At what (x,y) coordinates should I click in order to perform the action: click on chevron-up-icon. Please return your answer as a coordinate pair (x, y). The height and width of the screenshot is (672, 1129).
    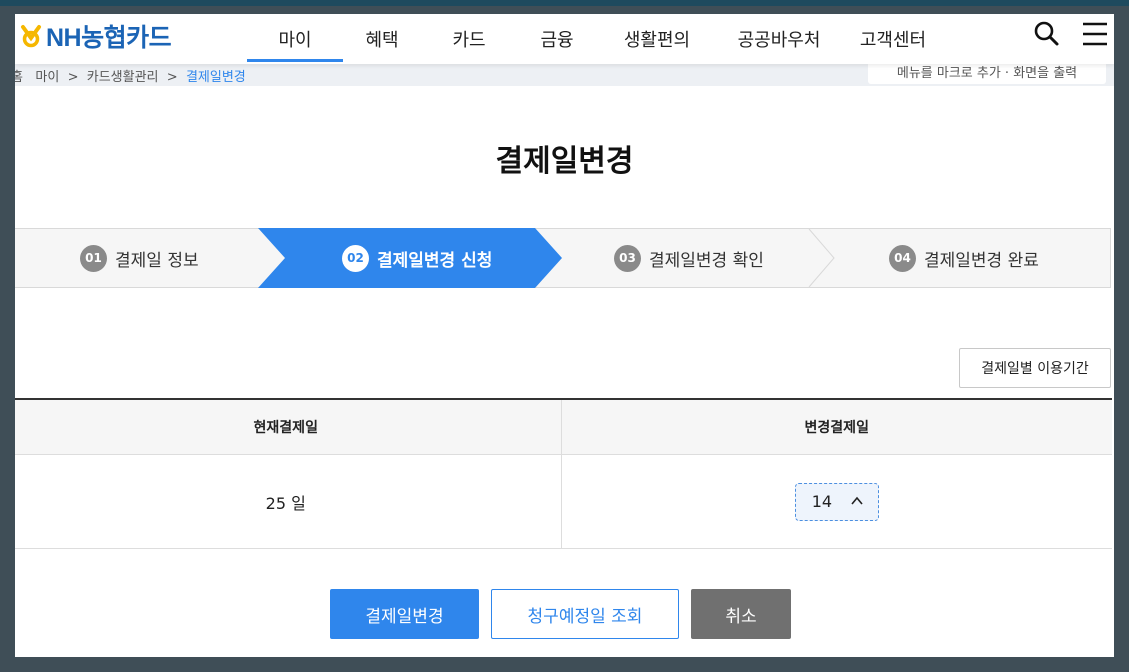
    Looking at the image, I should click on (857, 500).